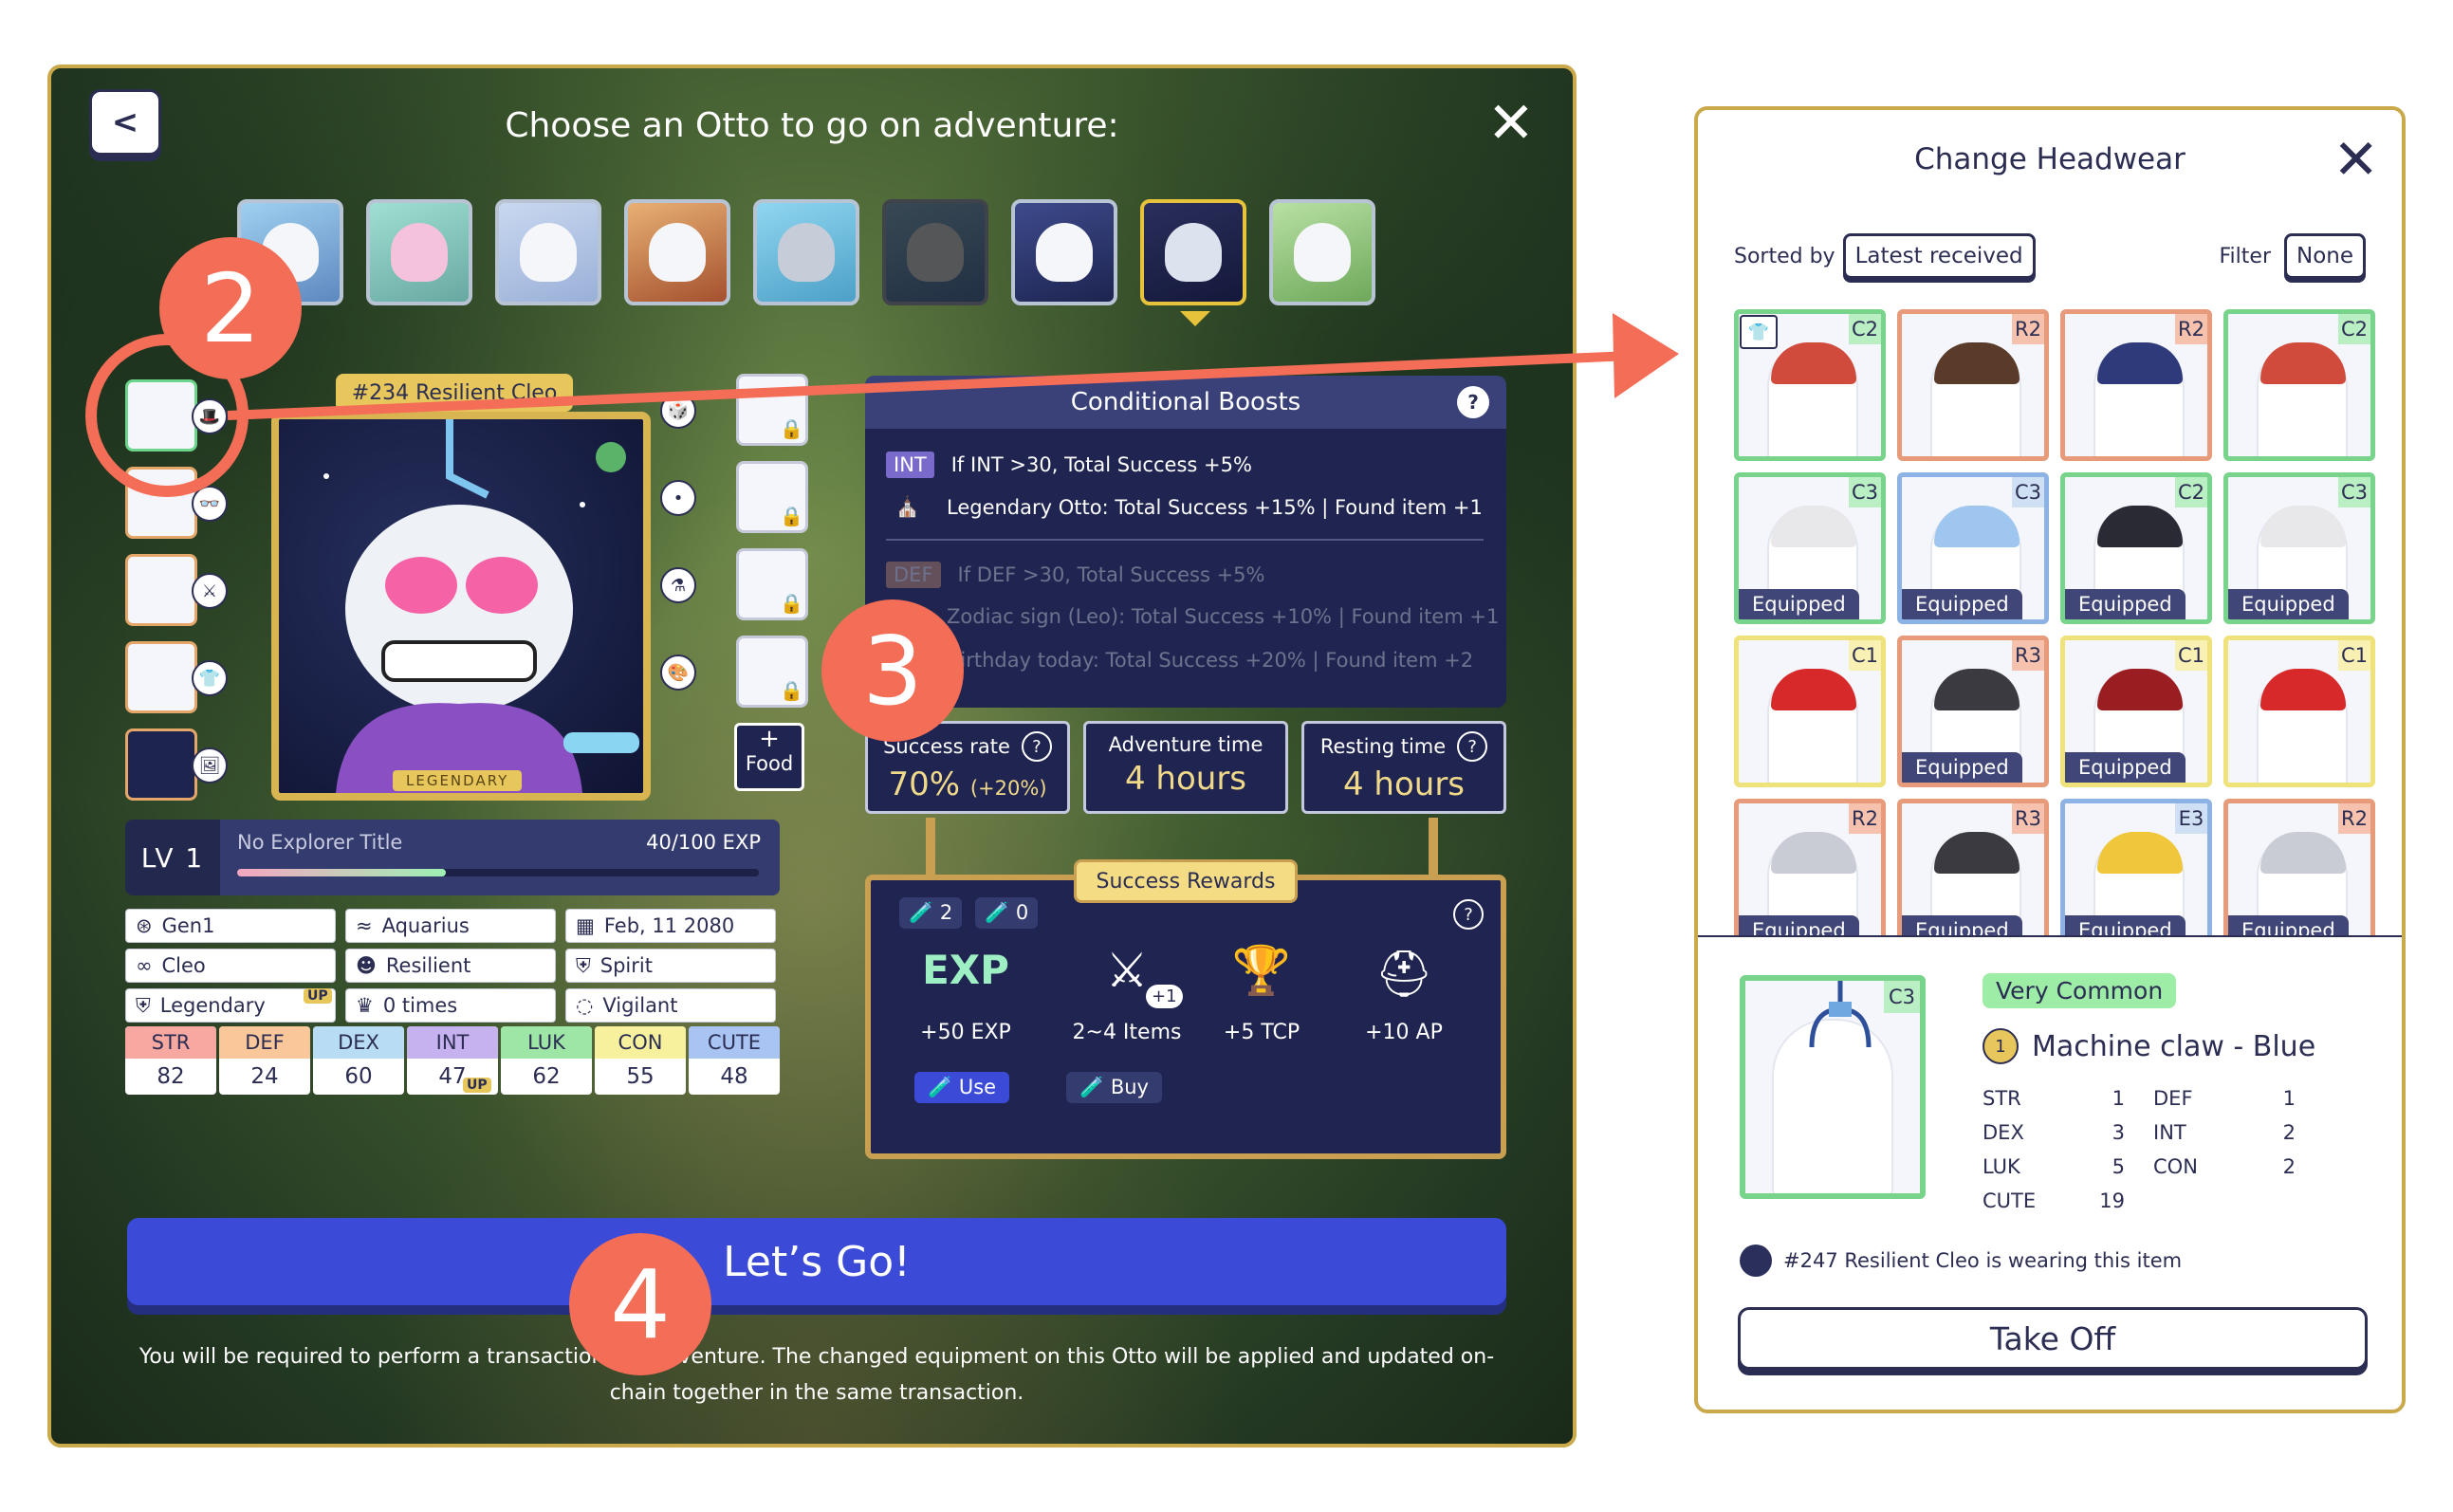  Describe the element at coordinates (1840, 1014) in the screenshot. I see `machine-claw-icon` at that location.